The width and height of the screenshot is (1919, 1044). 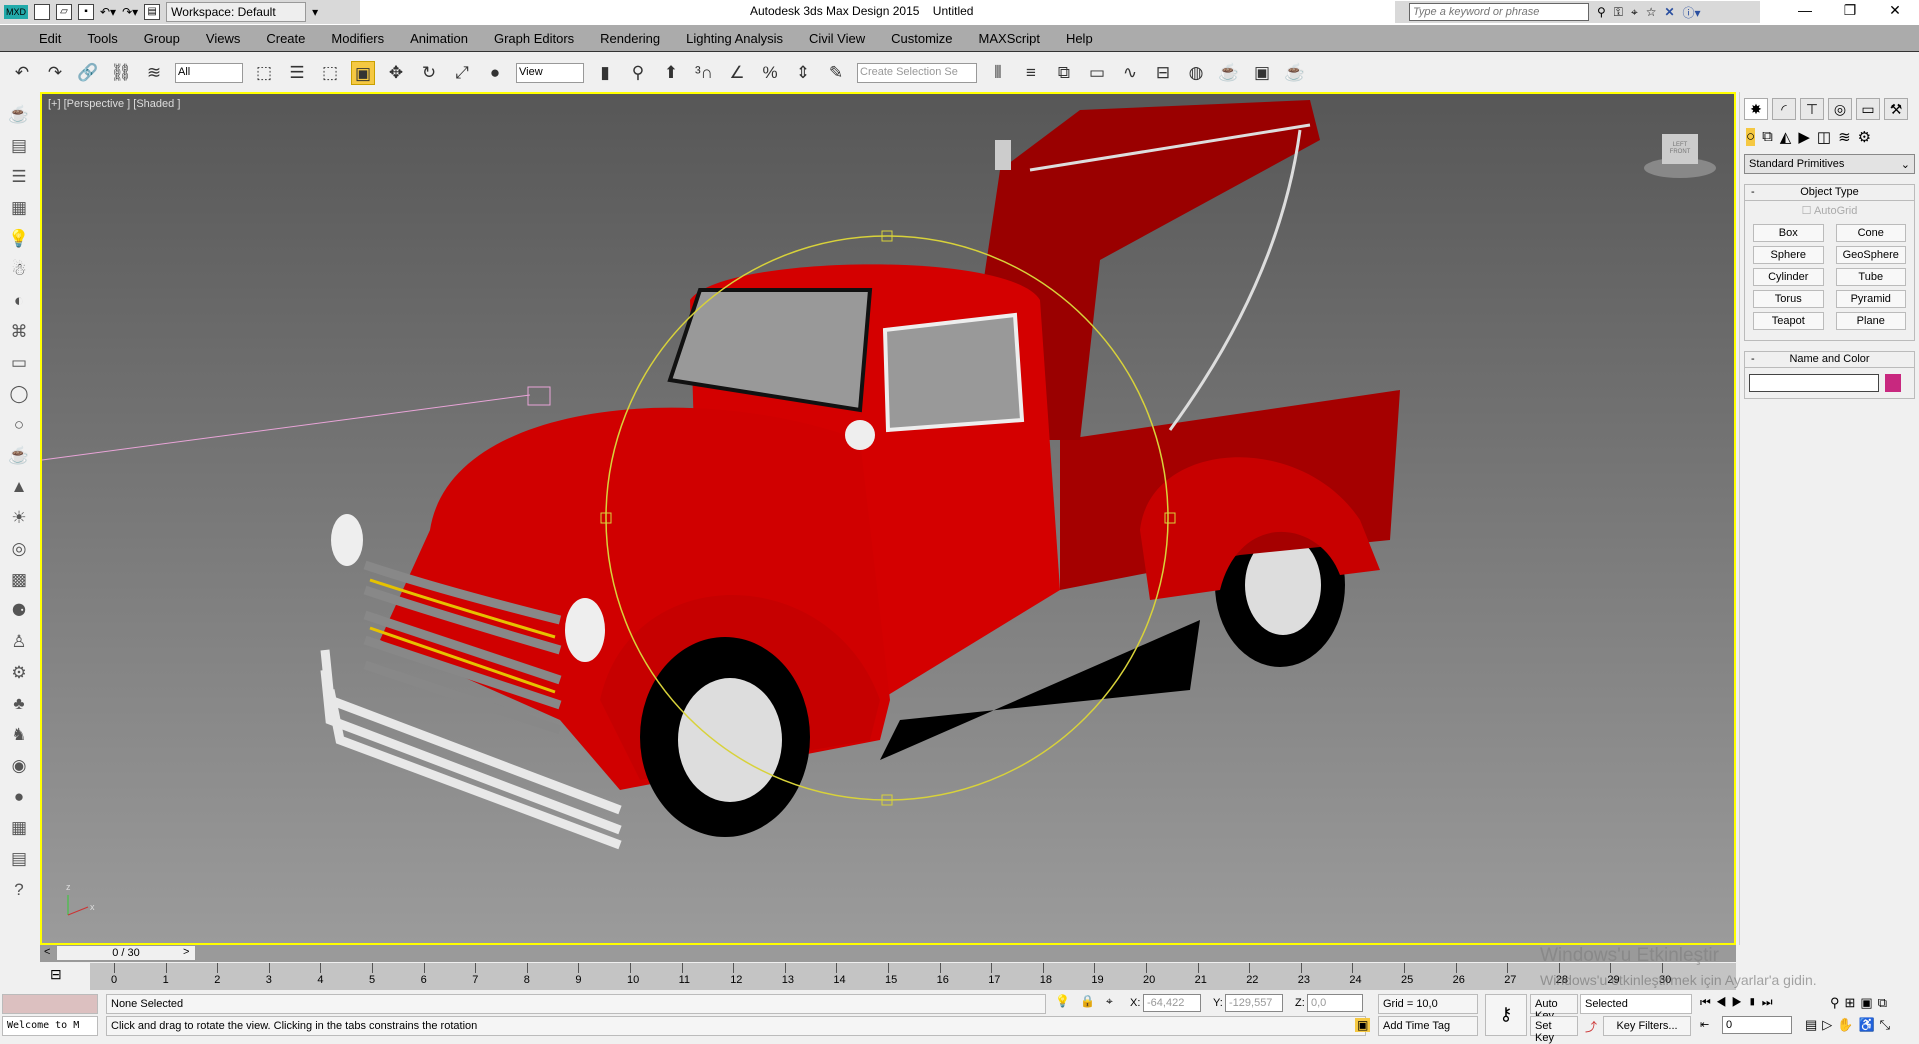 I want to click on project-folder-icon: ▤, so click(x=152, y=12).